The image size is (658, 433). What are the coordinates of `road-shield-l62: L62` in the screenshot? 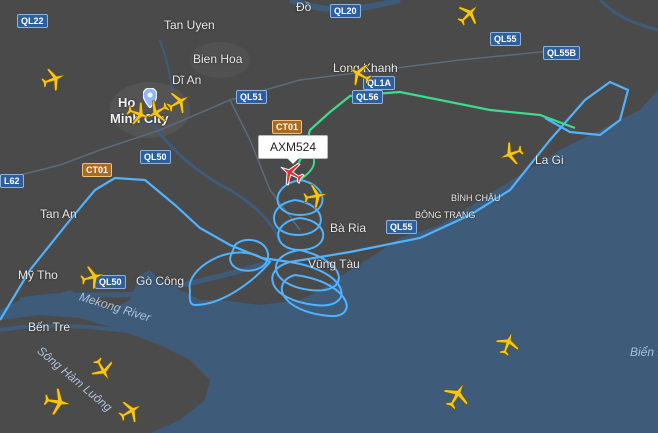 It's located at (12, 181).